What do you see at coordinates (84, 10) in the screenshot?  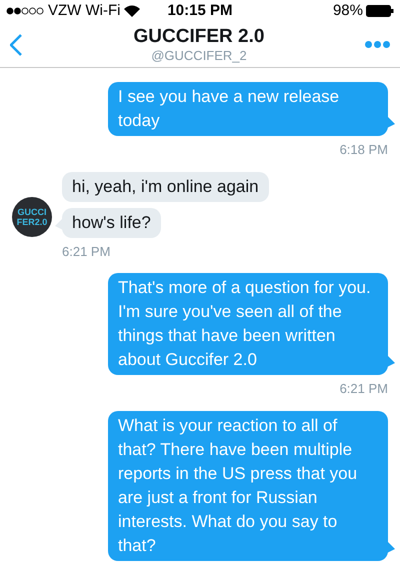 I see `carrier-text: VZW Wi-Fi` at bounding box center [84, 10].